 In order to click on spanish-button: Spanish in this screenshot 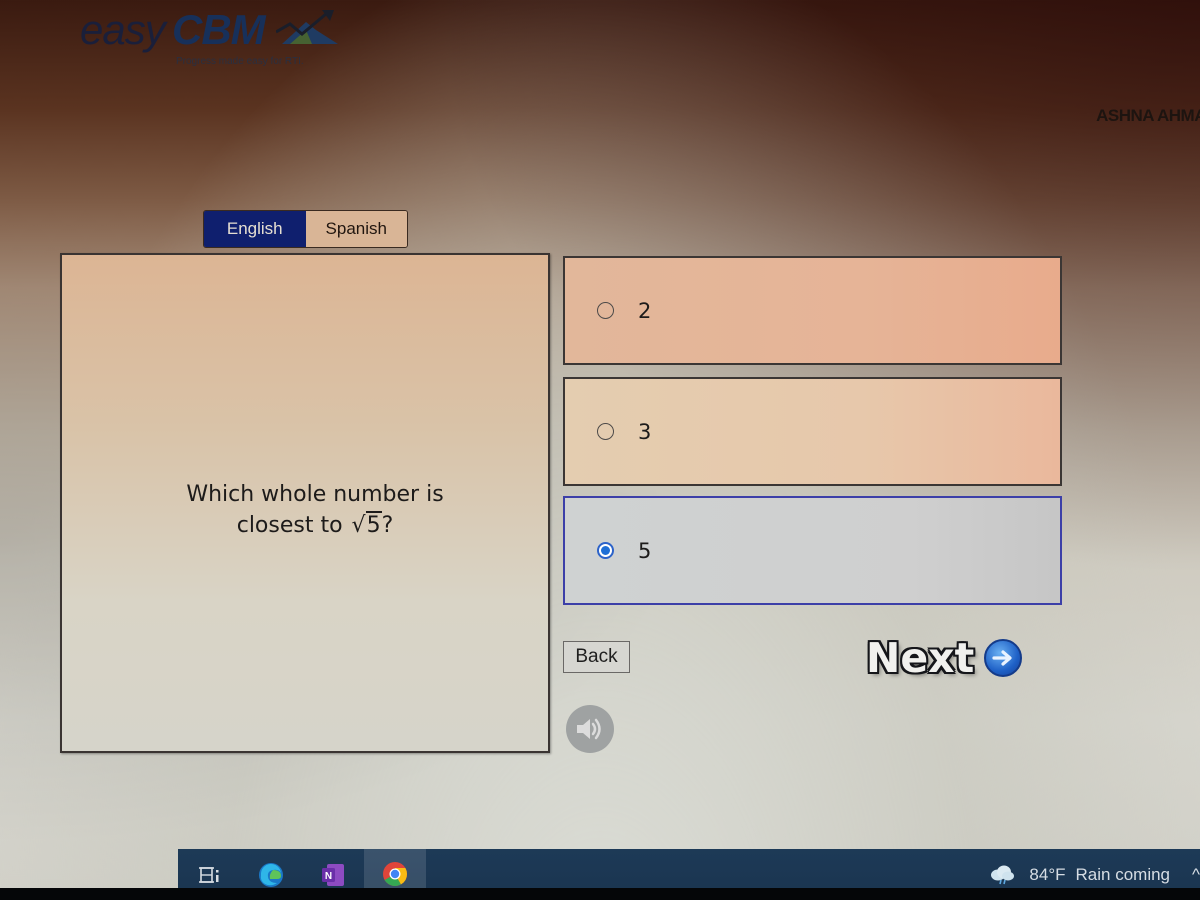, I will do `click(356, 229)`.